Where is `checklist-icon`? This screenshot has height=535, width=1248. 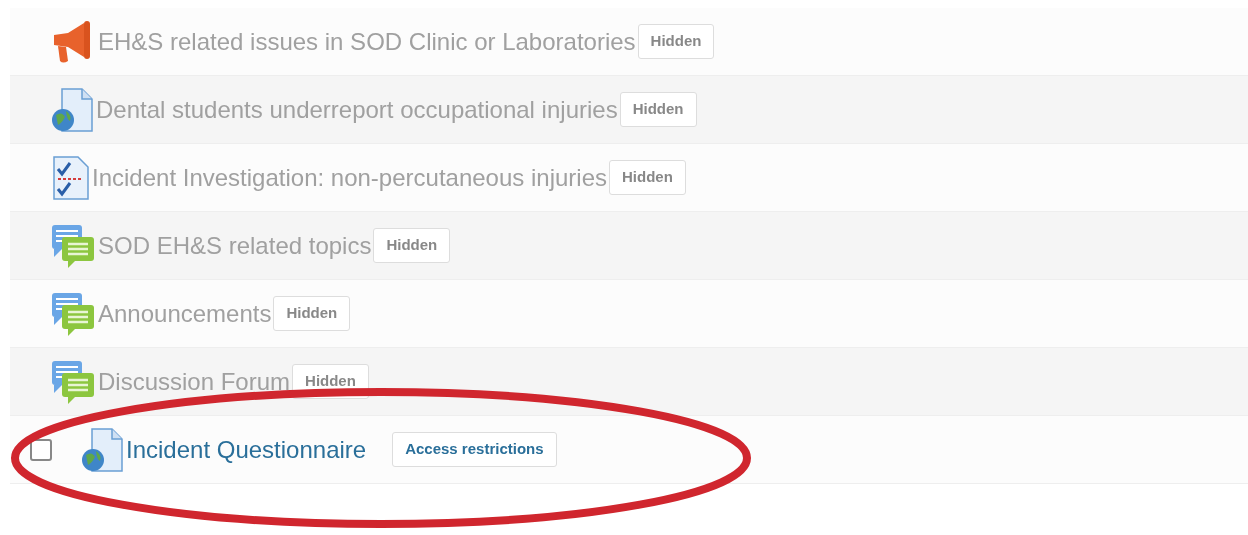
checklist-icon is located at coordinates (70, 177).